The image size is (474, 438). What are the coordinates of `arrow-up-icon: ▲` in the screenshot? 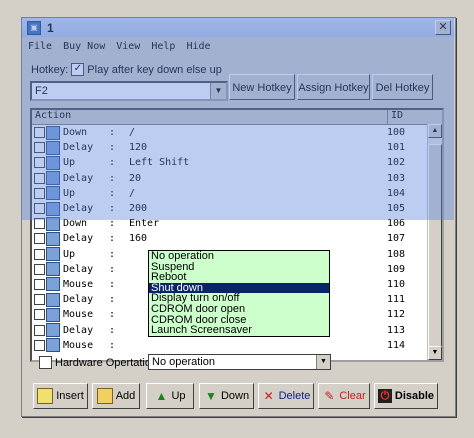 It's located at (161, 396).